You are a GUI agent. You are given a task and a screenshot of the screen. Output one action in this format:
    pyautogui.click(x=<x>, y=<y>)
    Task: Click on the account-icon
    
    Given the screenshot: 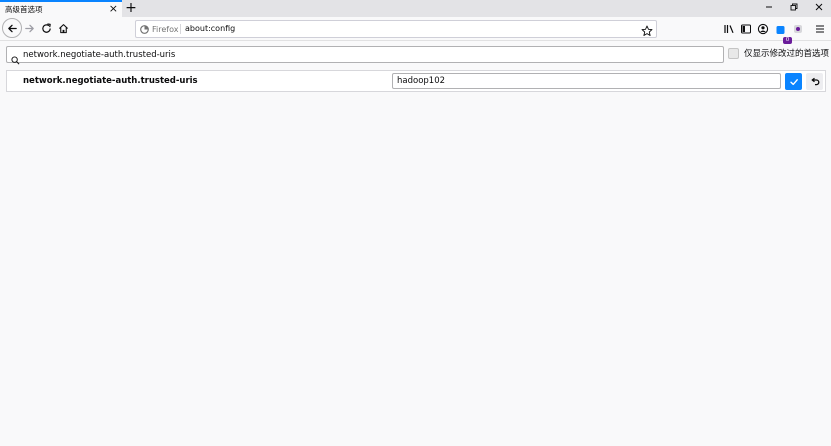 What is the action you would take?
    pyautogui.click(x=763, y=29)
    